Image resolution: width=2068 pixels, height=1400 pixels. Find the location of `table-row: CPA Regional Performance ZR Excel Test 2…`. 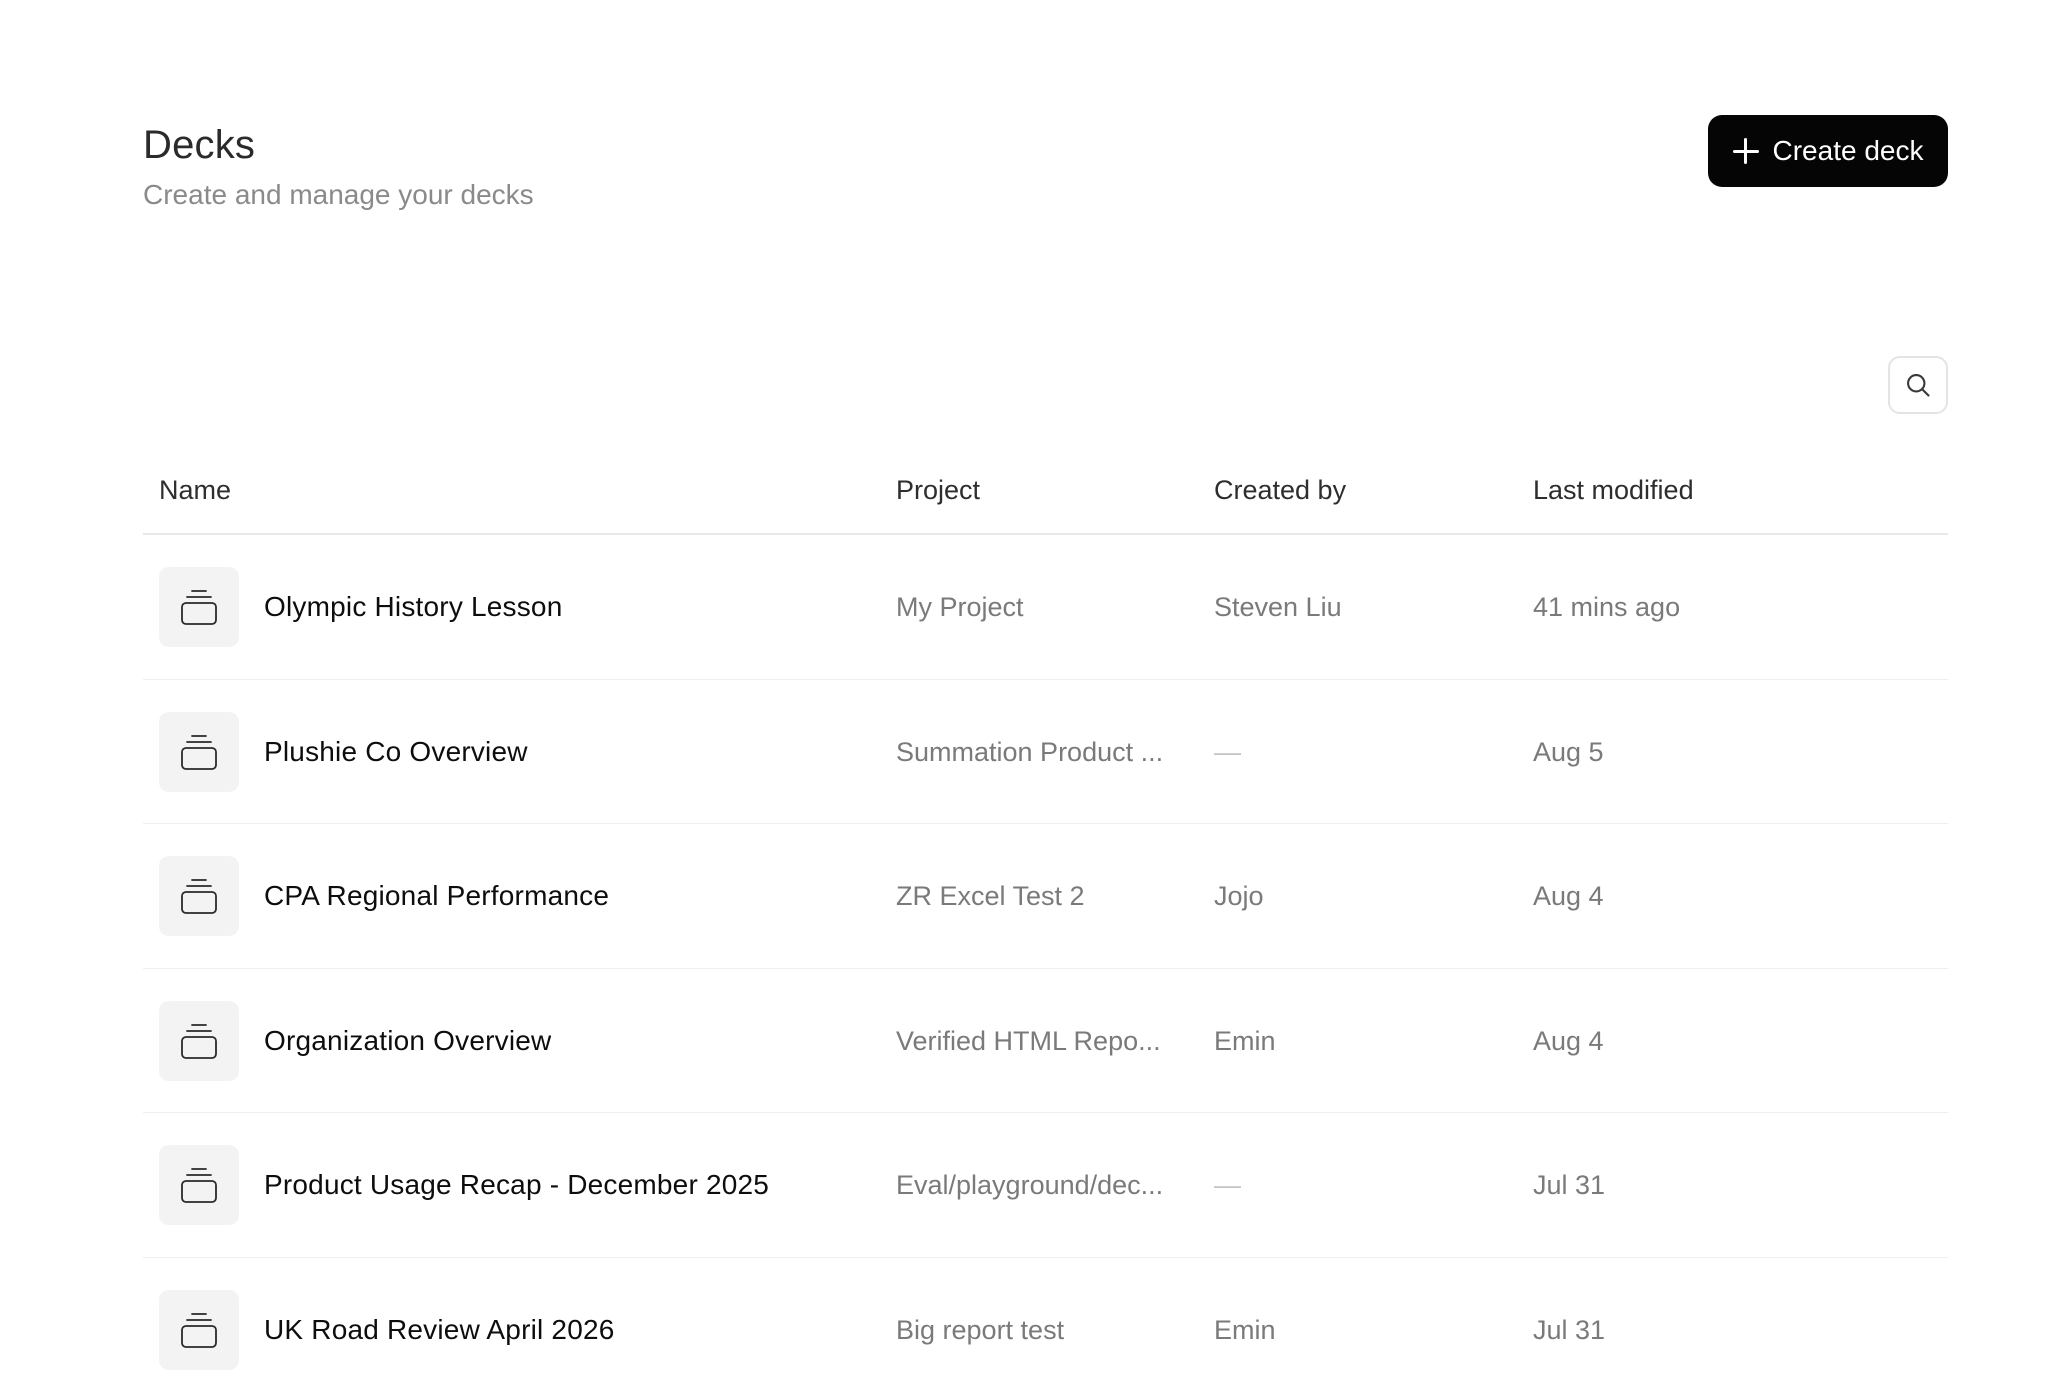

table-row: CPA Regional Performance ZR Excel Test 2… is located at coordinates (1045, 896).